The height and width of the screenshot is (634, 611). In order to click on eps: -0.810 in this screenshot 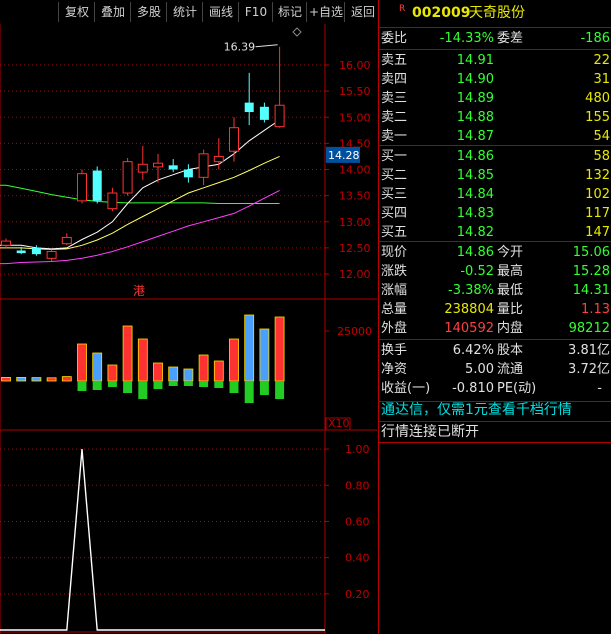, I will do `click(473, 388)`.